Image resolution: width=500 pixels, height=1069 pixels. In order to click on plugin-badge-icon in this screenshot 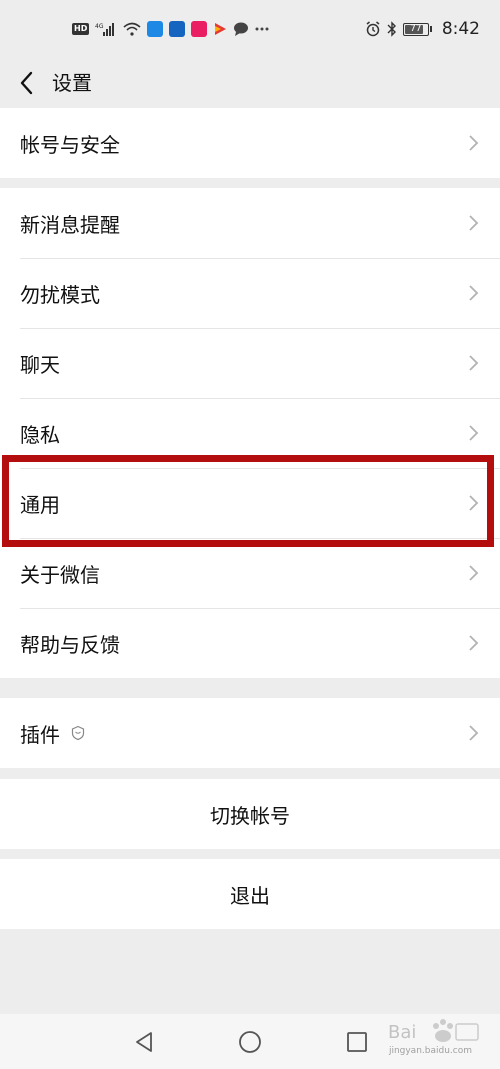, I will do `click(78, 733)`.